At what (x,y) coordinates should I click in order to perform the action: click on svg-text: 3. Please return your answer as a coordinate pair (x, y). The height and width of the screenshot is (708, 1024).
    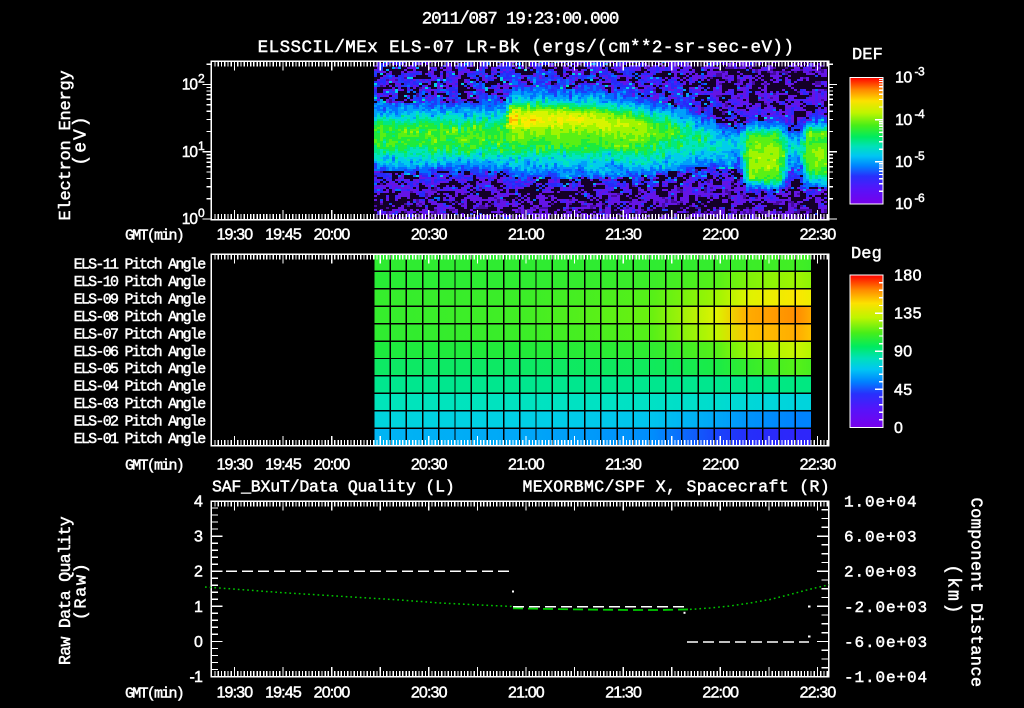
    Looking at the image, I should click on (198, 537).